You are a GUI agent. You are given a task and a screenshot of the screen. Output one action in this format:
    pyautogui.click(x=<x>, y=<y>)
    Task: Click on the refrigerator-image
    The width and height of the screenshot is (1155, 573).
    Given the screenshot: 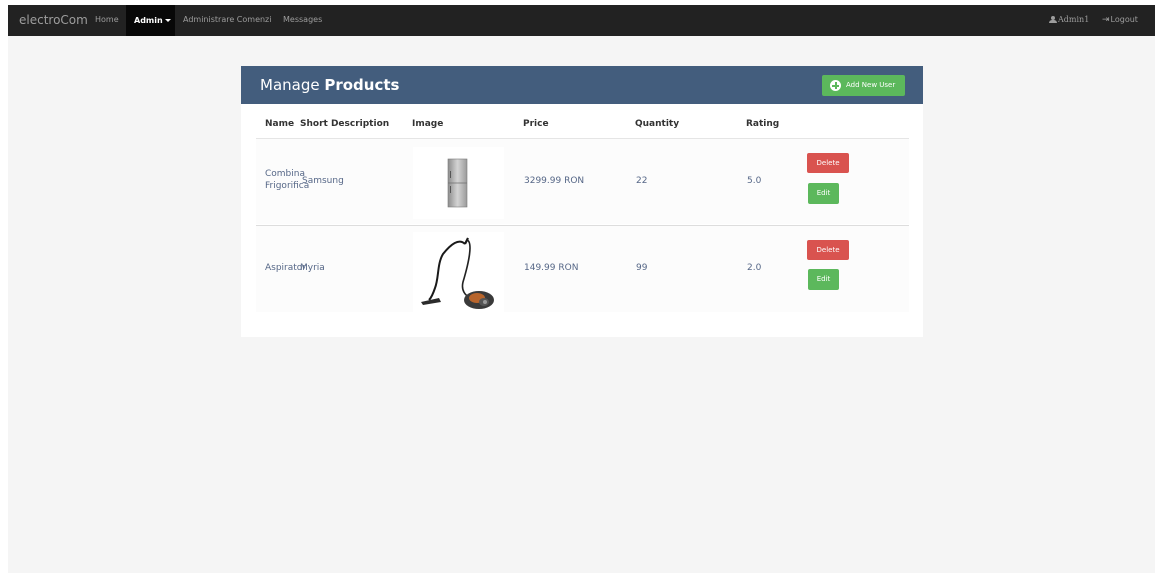 What is the action you would take?
    pyautogui.click(x=457, y=183)
    